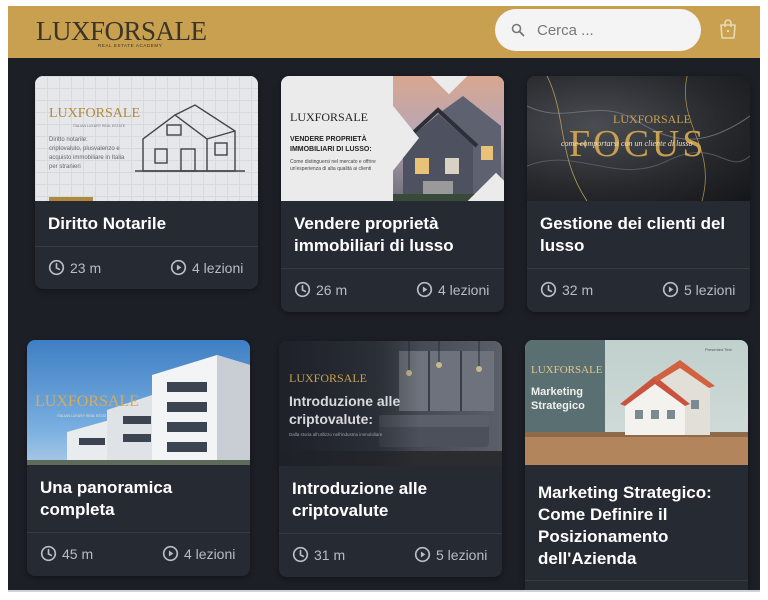  What do you see at coordinates (86, 267) in the screenshot?
I see `duration-value: 23 m` at bounding box center [86, 267].